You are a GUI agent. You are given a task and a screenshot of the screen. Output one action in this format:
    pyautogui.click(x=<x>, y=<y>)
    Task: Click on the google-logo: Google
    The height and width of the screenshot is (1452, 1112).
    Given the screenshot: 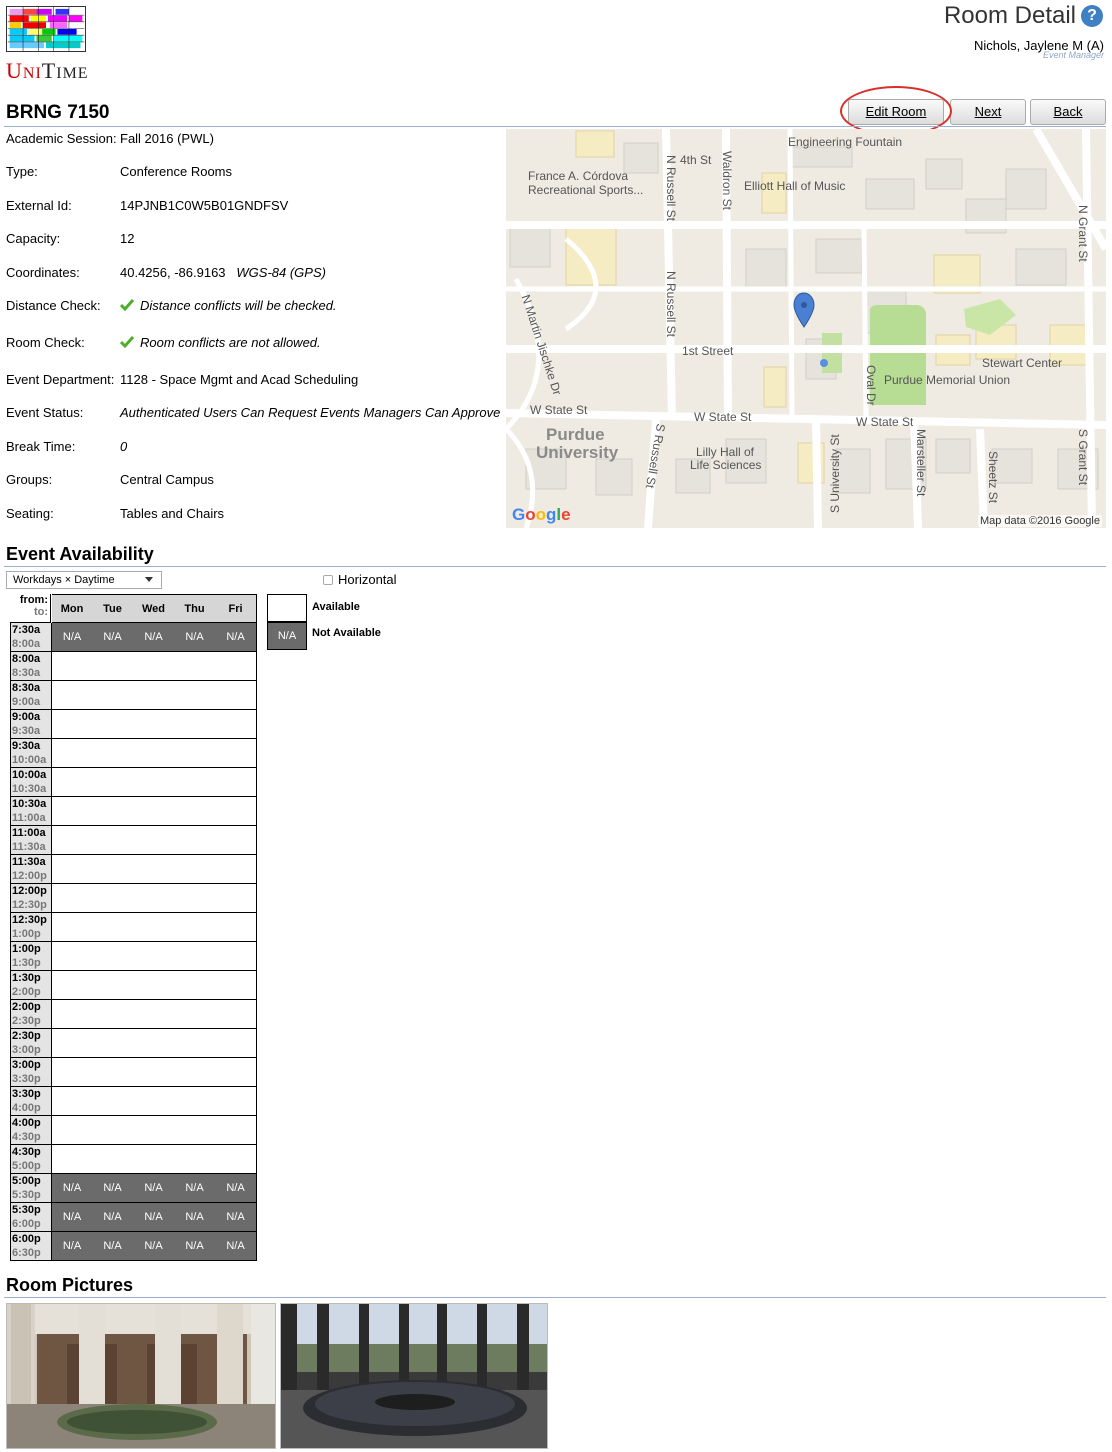 What is the action you would take?
    pyautogui.click(x=541, y=515)
    